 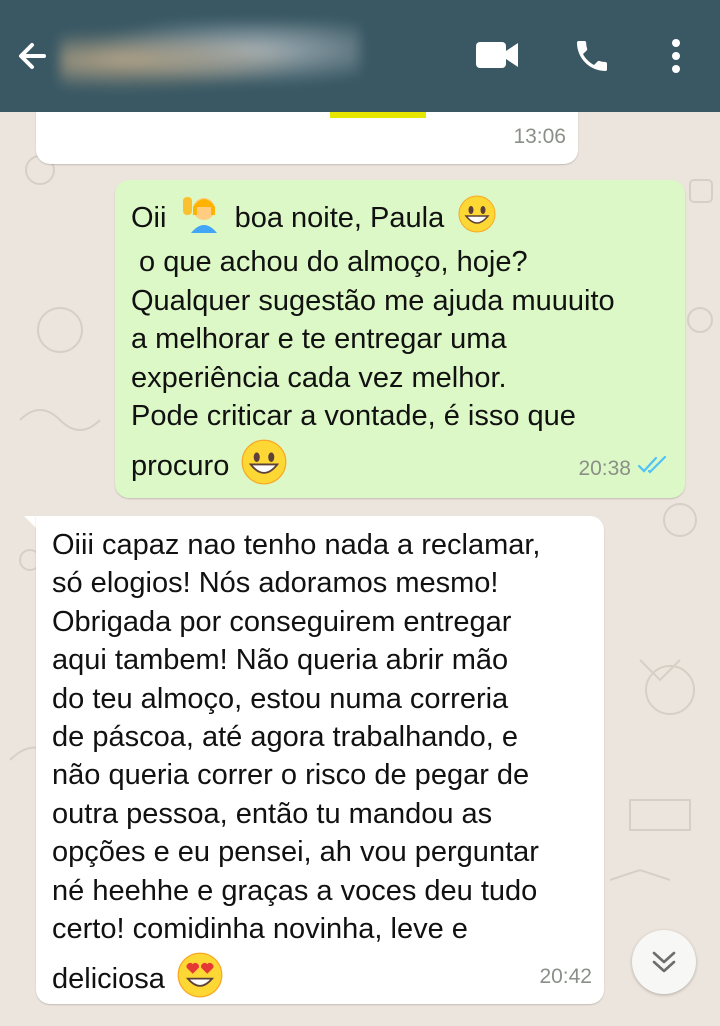 What do you see at coordinates (285, 737) in the screenshot?
I see `message-line: de páscoa, até agora trabalhando, e` at bounding box center [285, 737].